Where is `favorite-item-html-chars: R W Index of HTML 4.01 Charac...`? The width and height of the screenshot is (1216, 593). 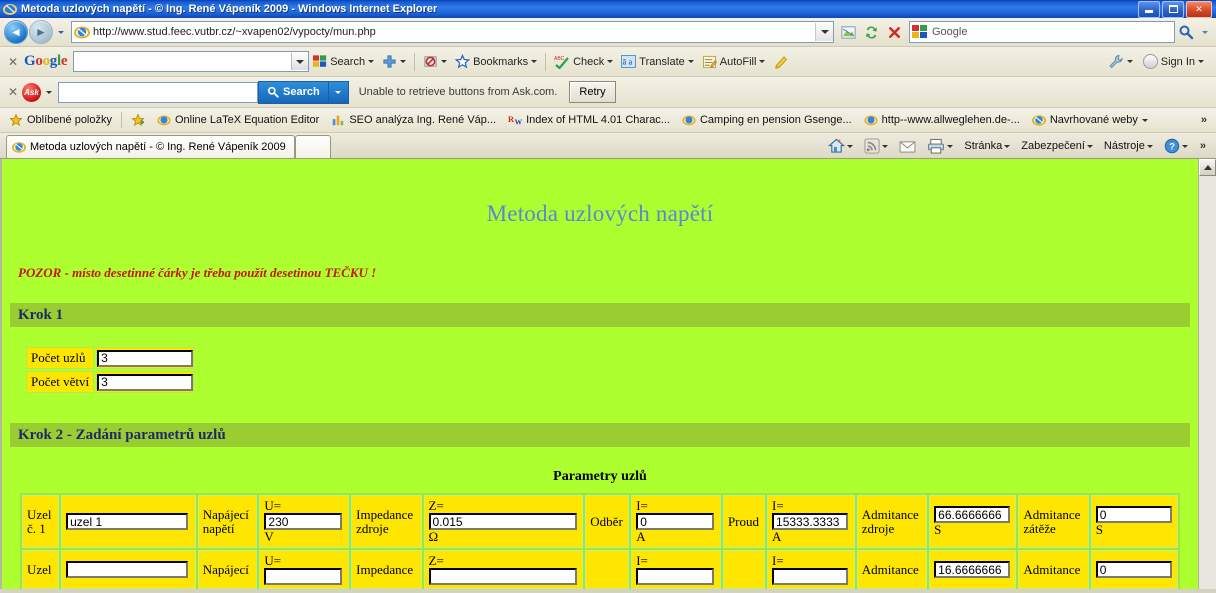
favorite-item-html-chars: R W Index of HTML 4.01 Charac... is located at coordinates (589, 120).